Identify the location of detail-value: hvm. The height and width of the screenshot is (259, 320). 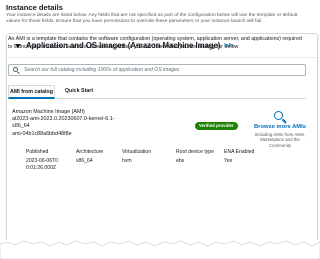
(127, 161).